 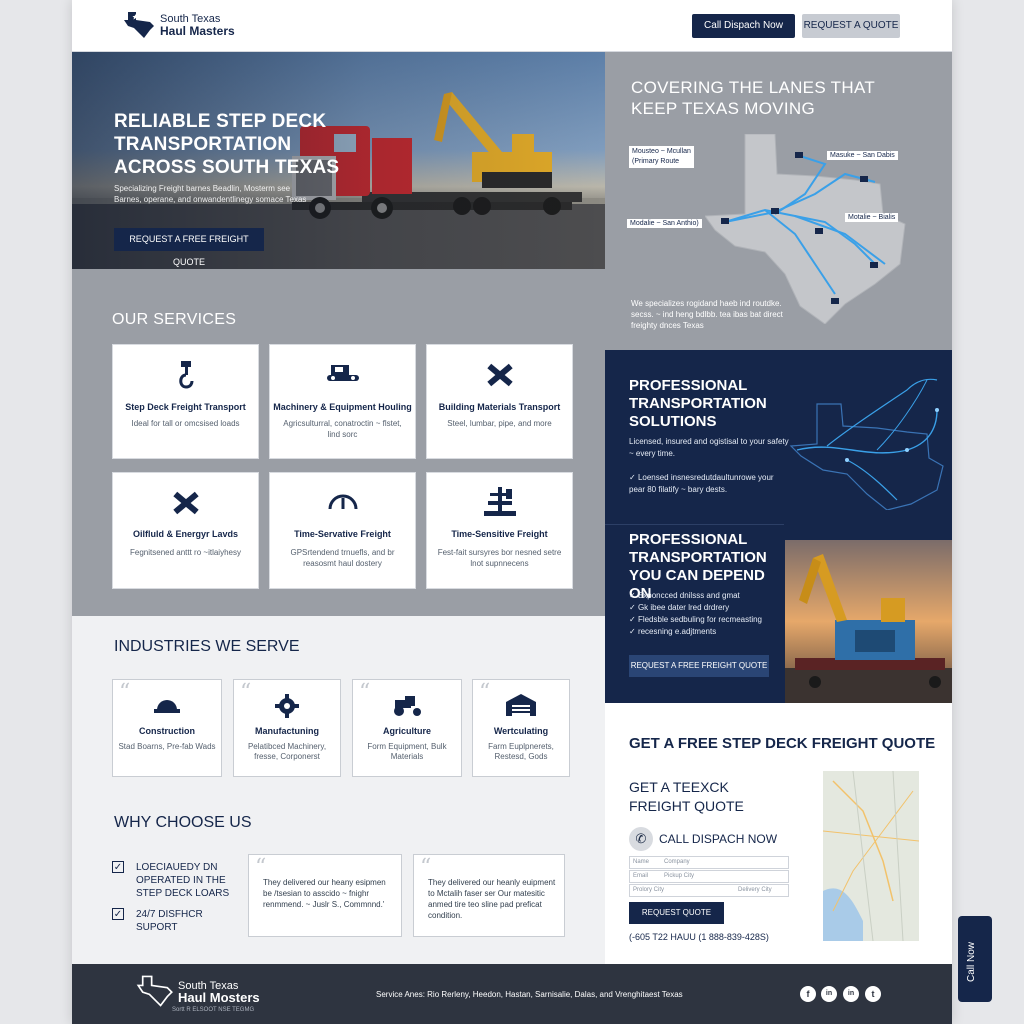 What do you see at coordinates (755, 890) in the screenshot?
I see `delivery-city-field: Delivery City` at bounding box center [755, 890].